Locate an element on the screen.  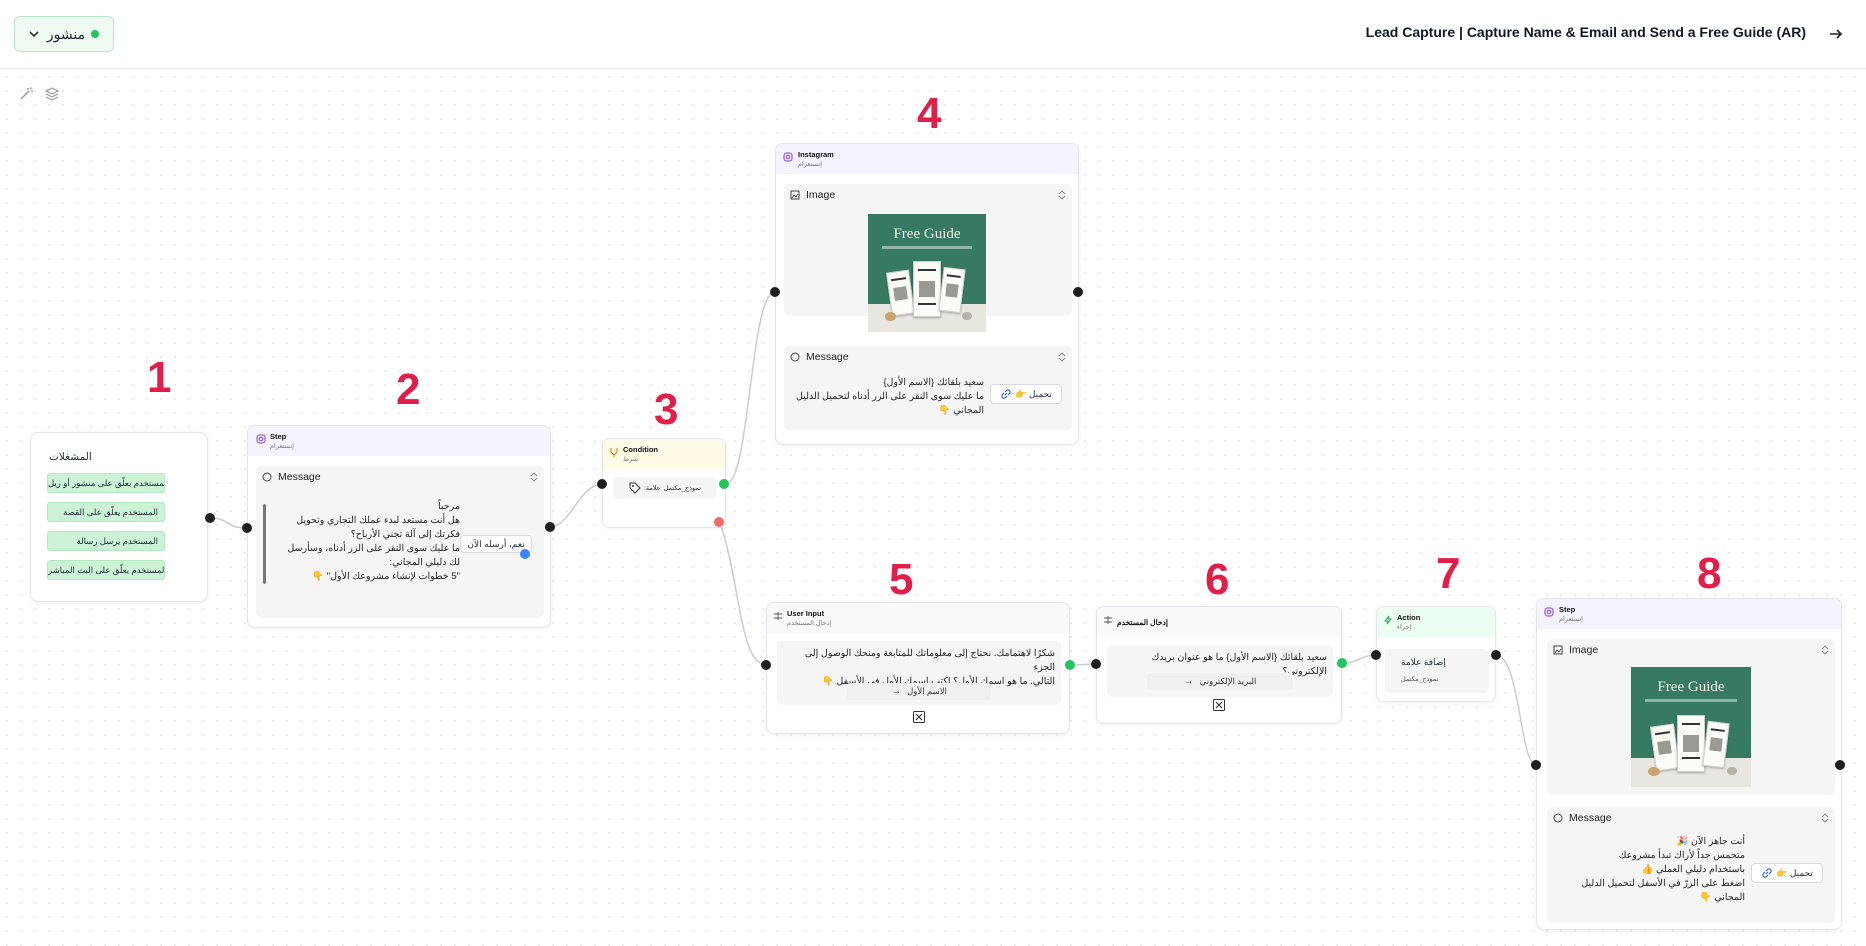
chevron-down-icon is located at coordinates (34, 34).